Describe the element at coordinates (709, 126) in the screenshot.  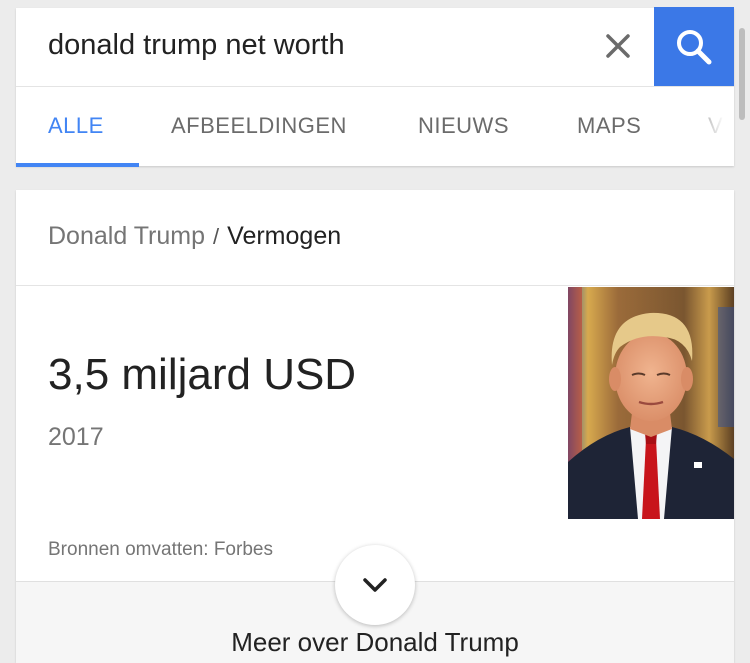
I see `tab-overflow-fade` at that location.